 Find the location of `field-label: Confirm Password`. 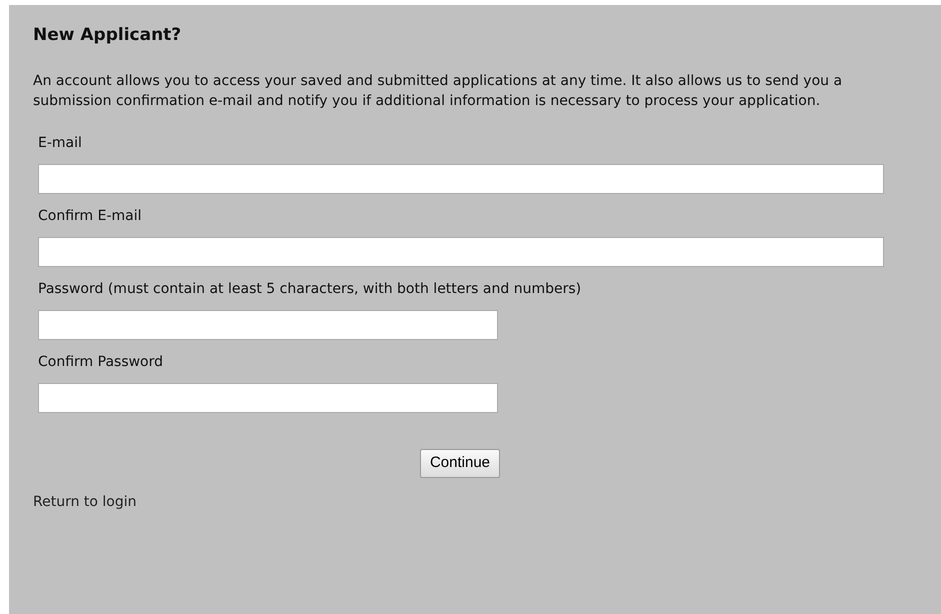

field-label: Confirm Password is located at coordinates (101, 362).